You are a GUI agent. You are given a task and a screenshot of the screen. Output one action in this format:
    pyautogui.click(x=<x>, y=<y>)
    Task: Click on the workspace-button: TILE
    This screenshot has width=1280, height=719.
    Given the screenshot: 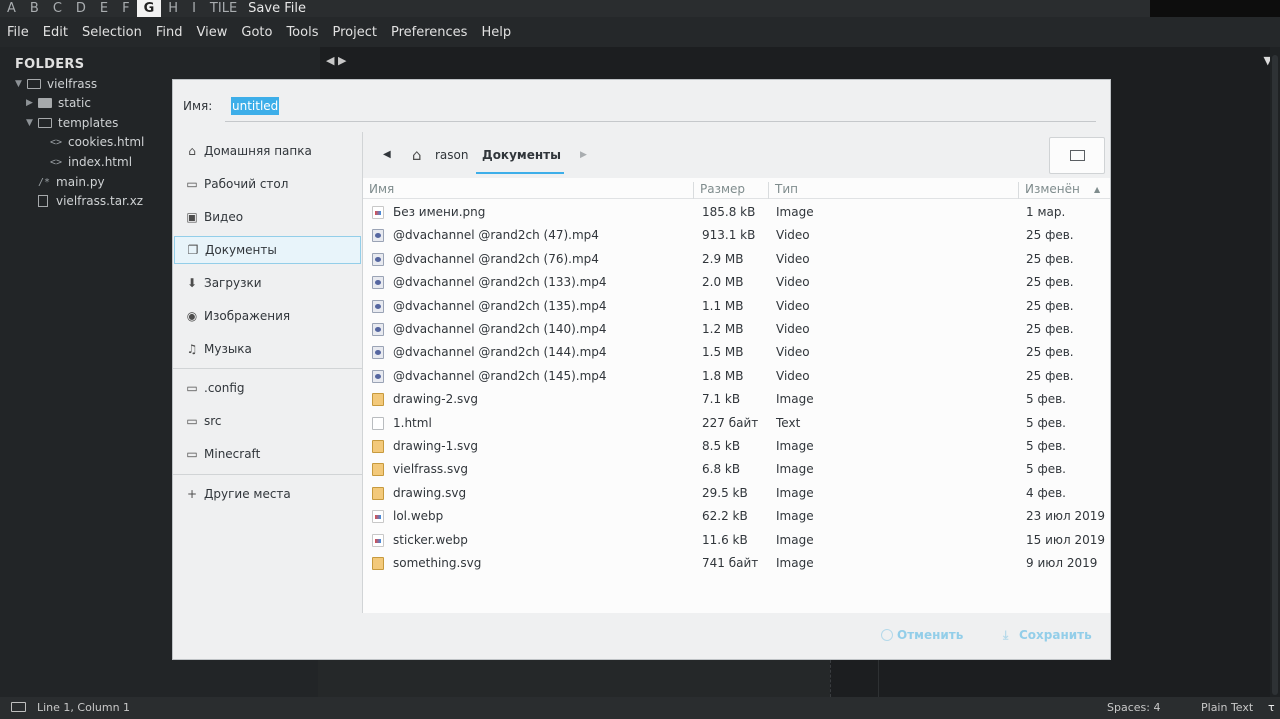 What is the action you would take?
    pyautogui.click(x=223, y=8)
    